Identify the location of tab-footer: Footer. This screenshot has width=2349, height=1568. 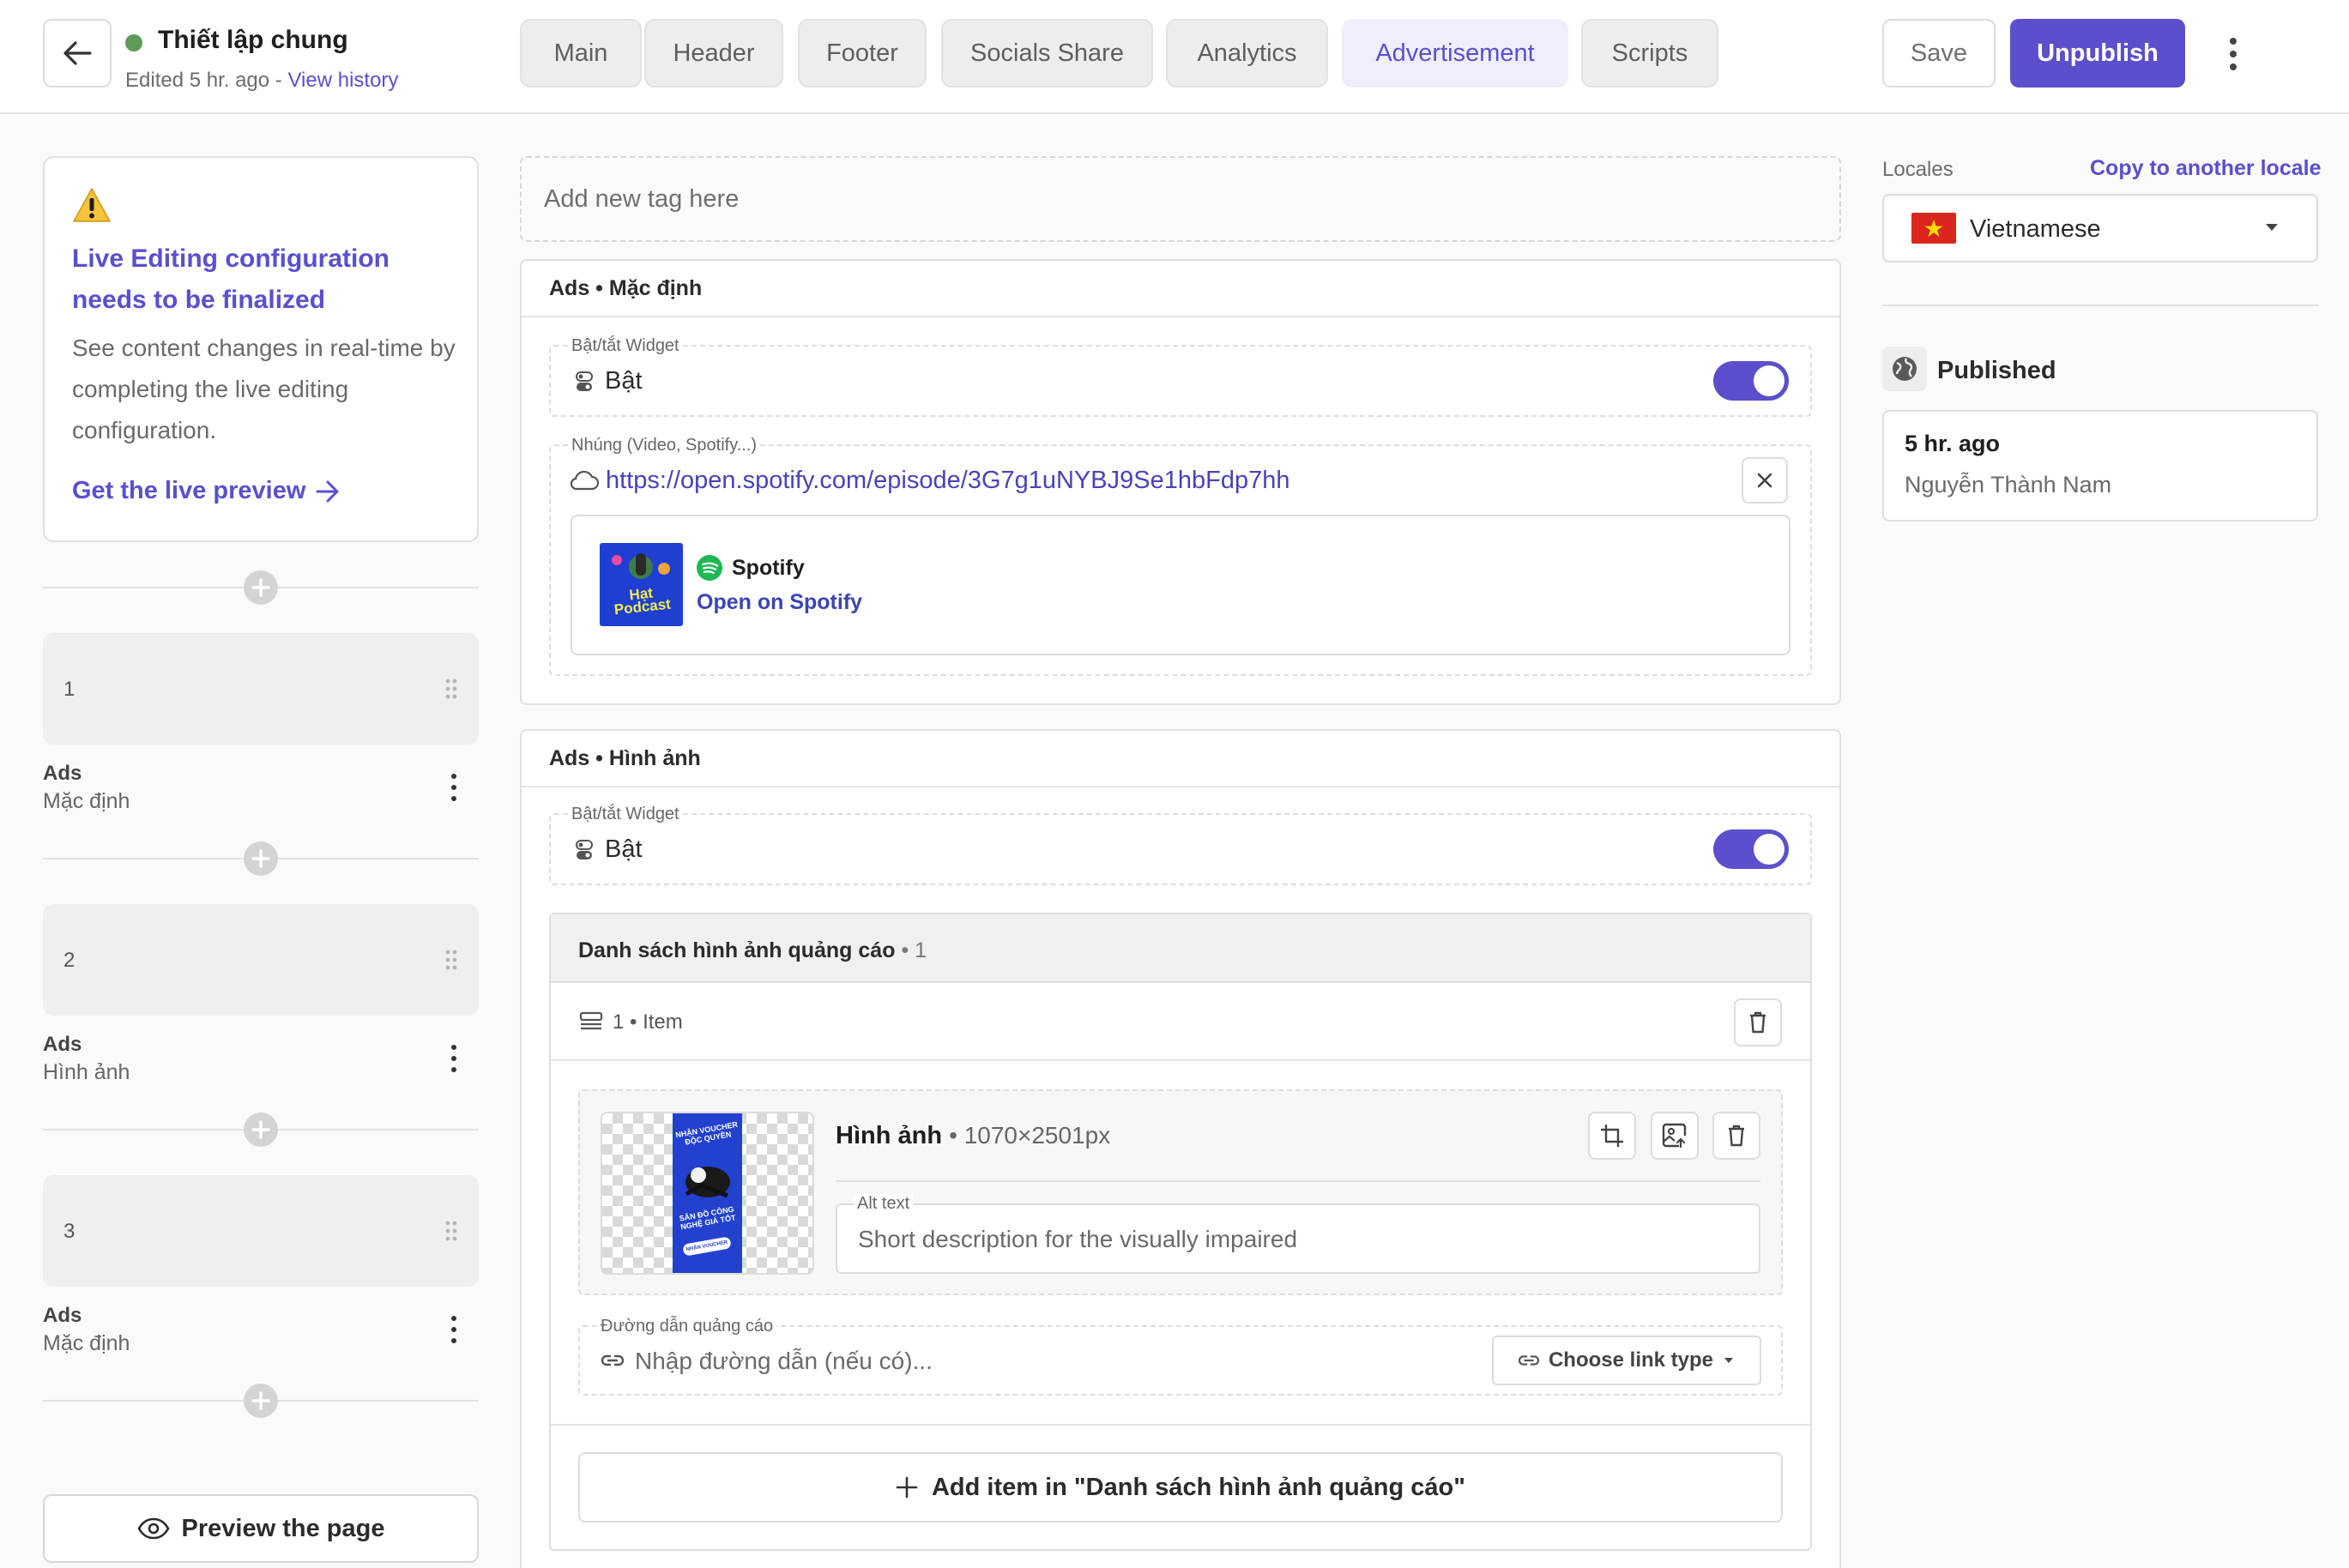
(862, 53).